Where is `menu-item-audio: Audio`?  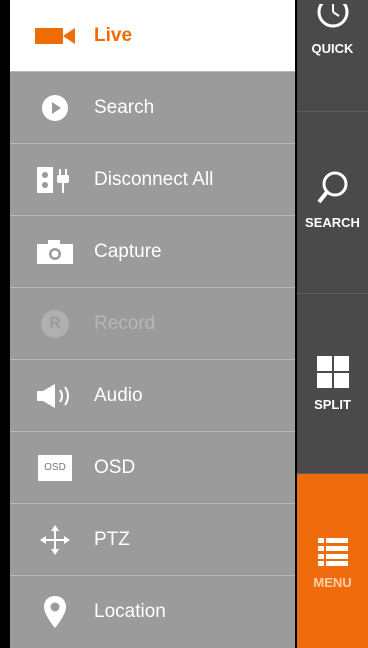
menu-item-audio: Audio is located at coordinates (152, 396).